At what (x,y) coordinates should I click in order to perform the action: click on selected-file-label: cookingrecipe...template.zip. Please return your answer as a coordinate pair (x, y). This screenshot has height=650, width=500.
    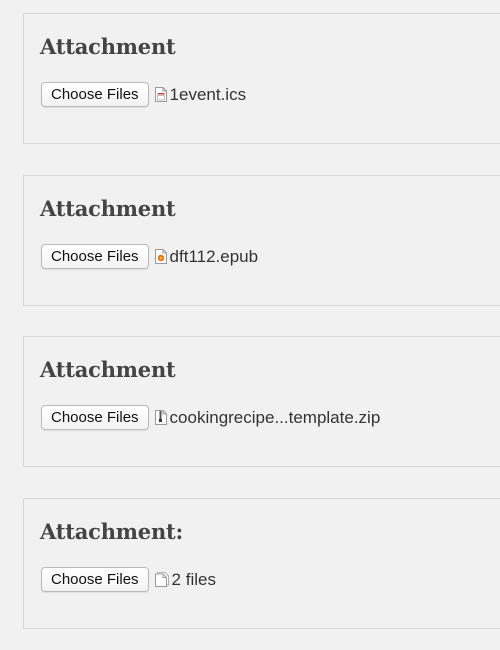
    Looking at the image, I should click on (275, 417).